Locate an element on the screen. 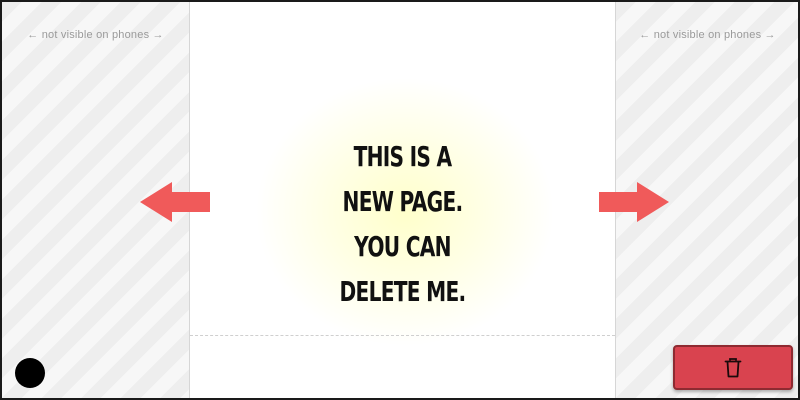  headline-line-1: This is a is located at coordinates (403, 156).